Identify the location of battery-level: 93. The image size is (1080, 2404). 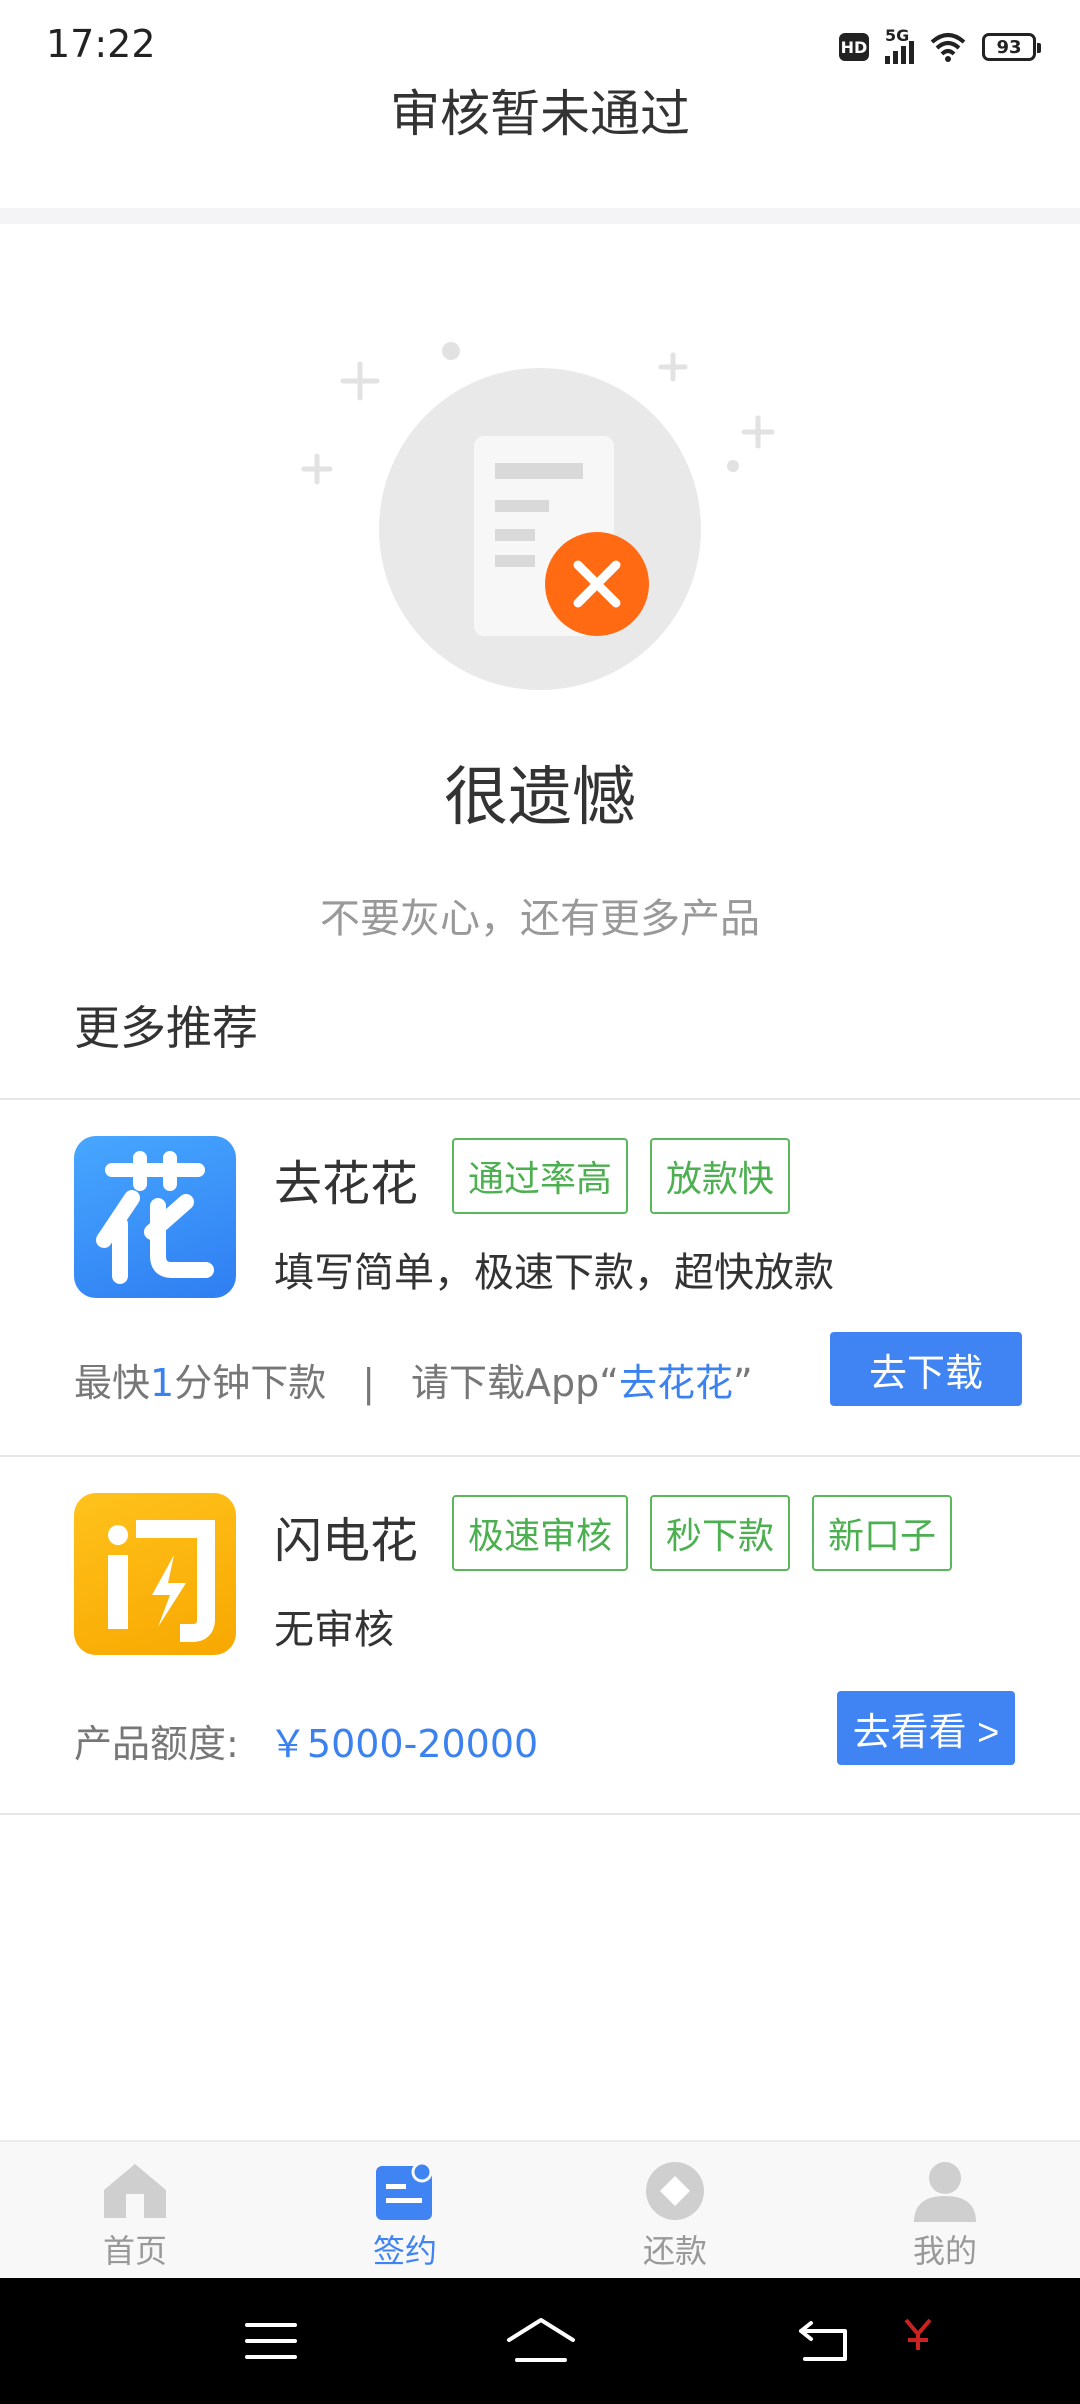
(1009, 47).